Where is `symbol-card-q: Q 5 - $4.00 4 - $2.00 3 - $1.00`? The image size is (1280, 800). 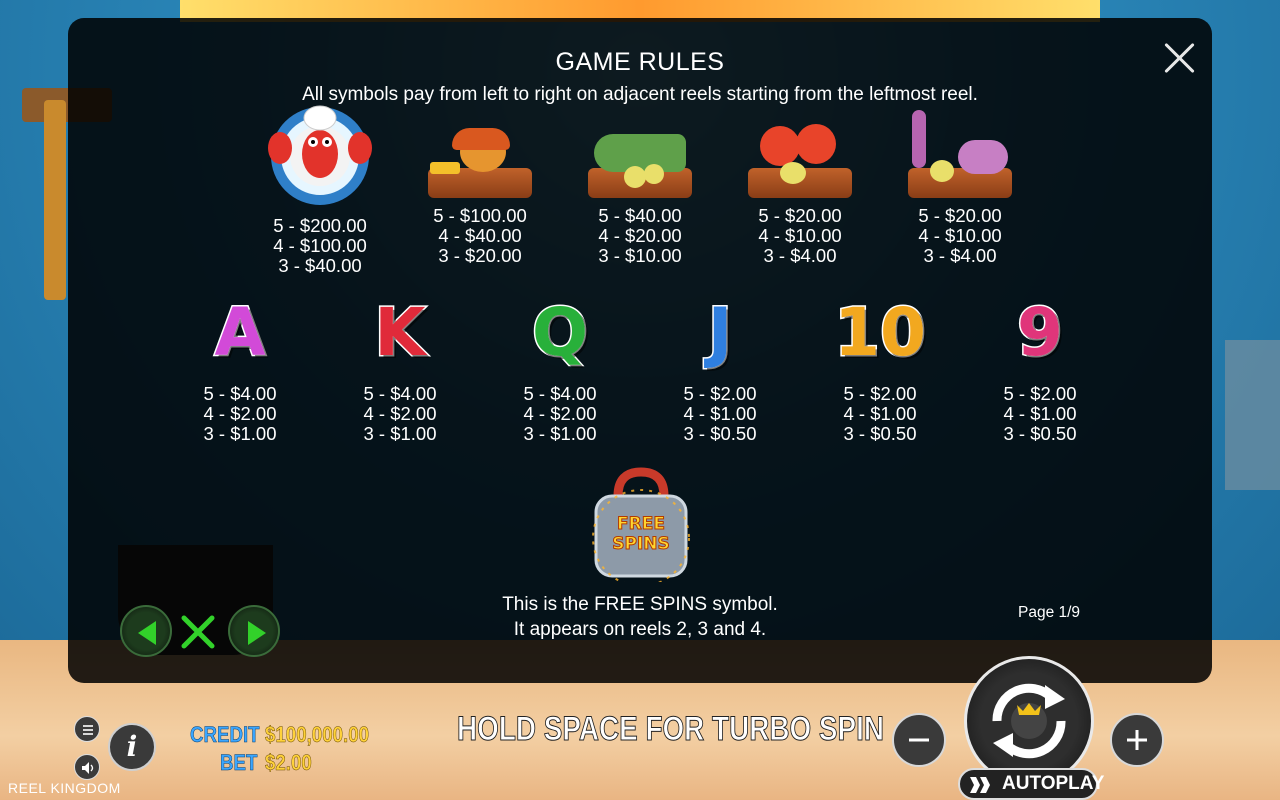 symbol-card-q: Q 5 - $4.00 4 - $2.00 3 - $1.00 is located at coordinates (560, 367).